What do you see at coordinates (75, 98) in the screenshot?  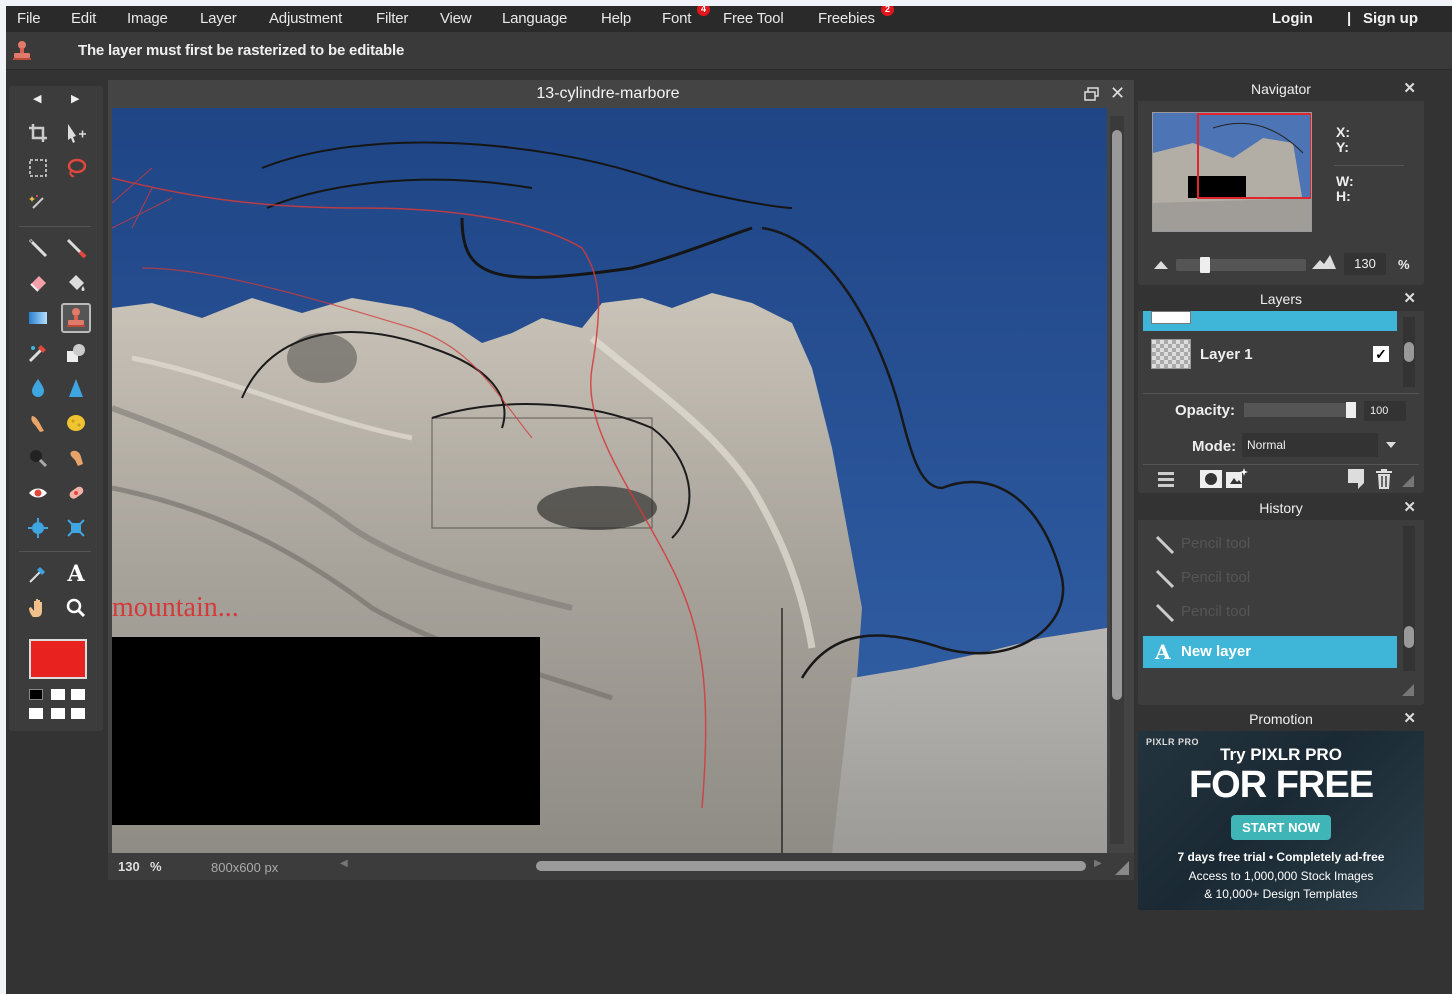 I see `arrow-right-icon: ▶` at bounding box center [75, 98].